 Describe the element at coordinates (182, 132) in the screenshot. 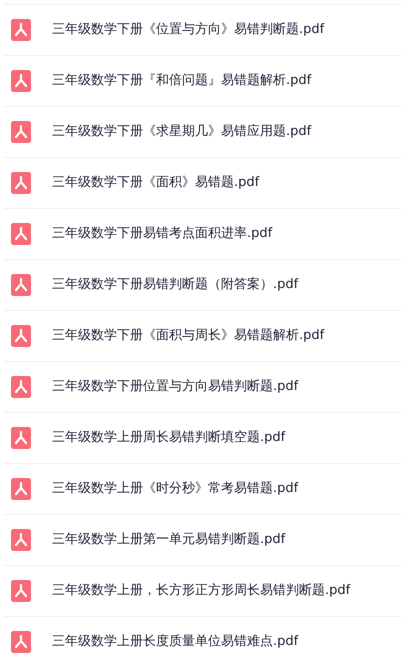

I see `file-name: 三年级数学下册《求星期几》易错应用题.pdf` at that location.